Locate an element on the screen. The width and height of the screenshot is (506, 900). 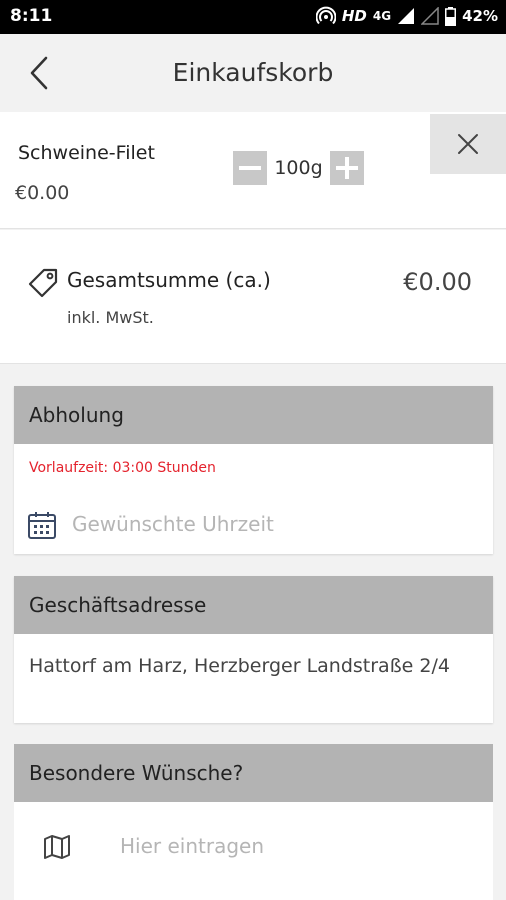
price-tag-icon is located at coordinates (43, 283).